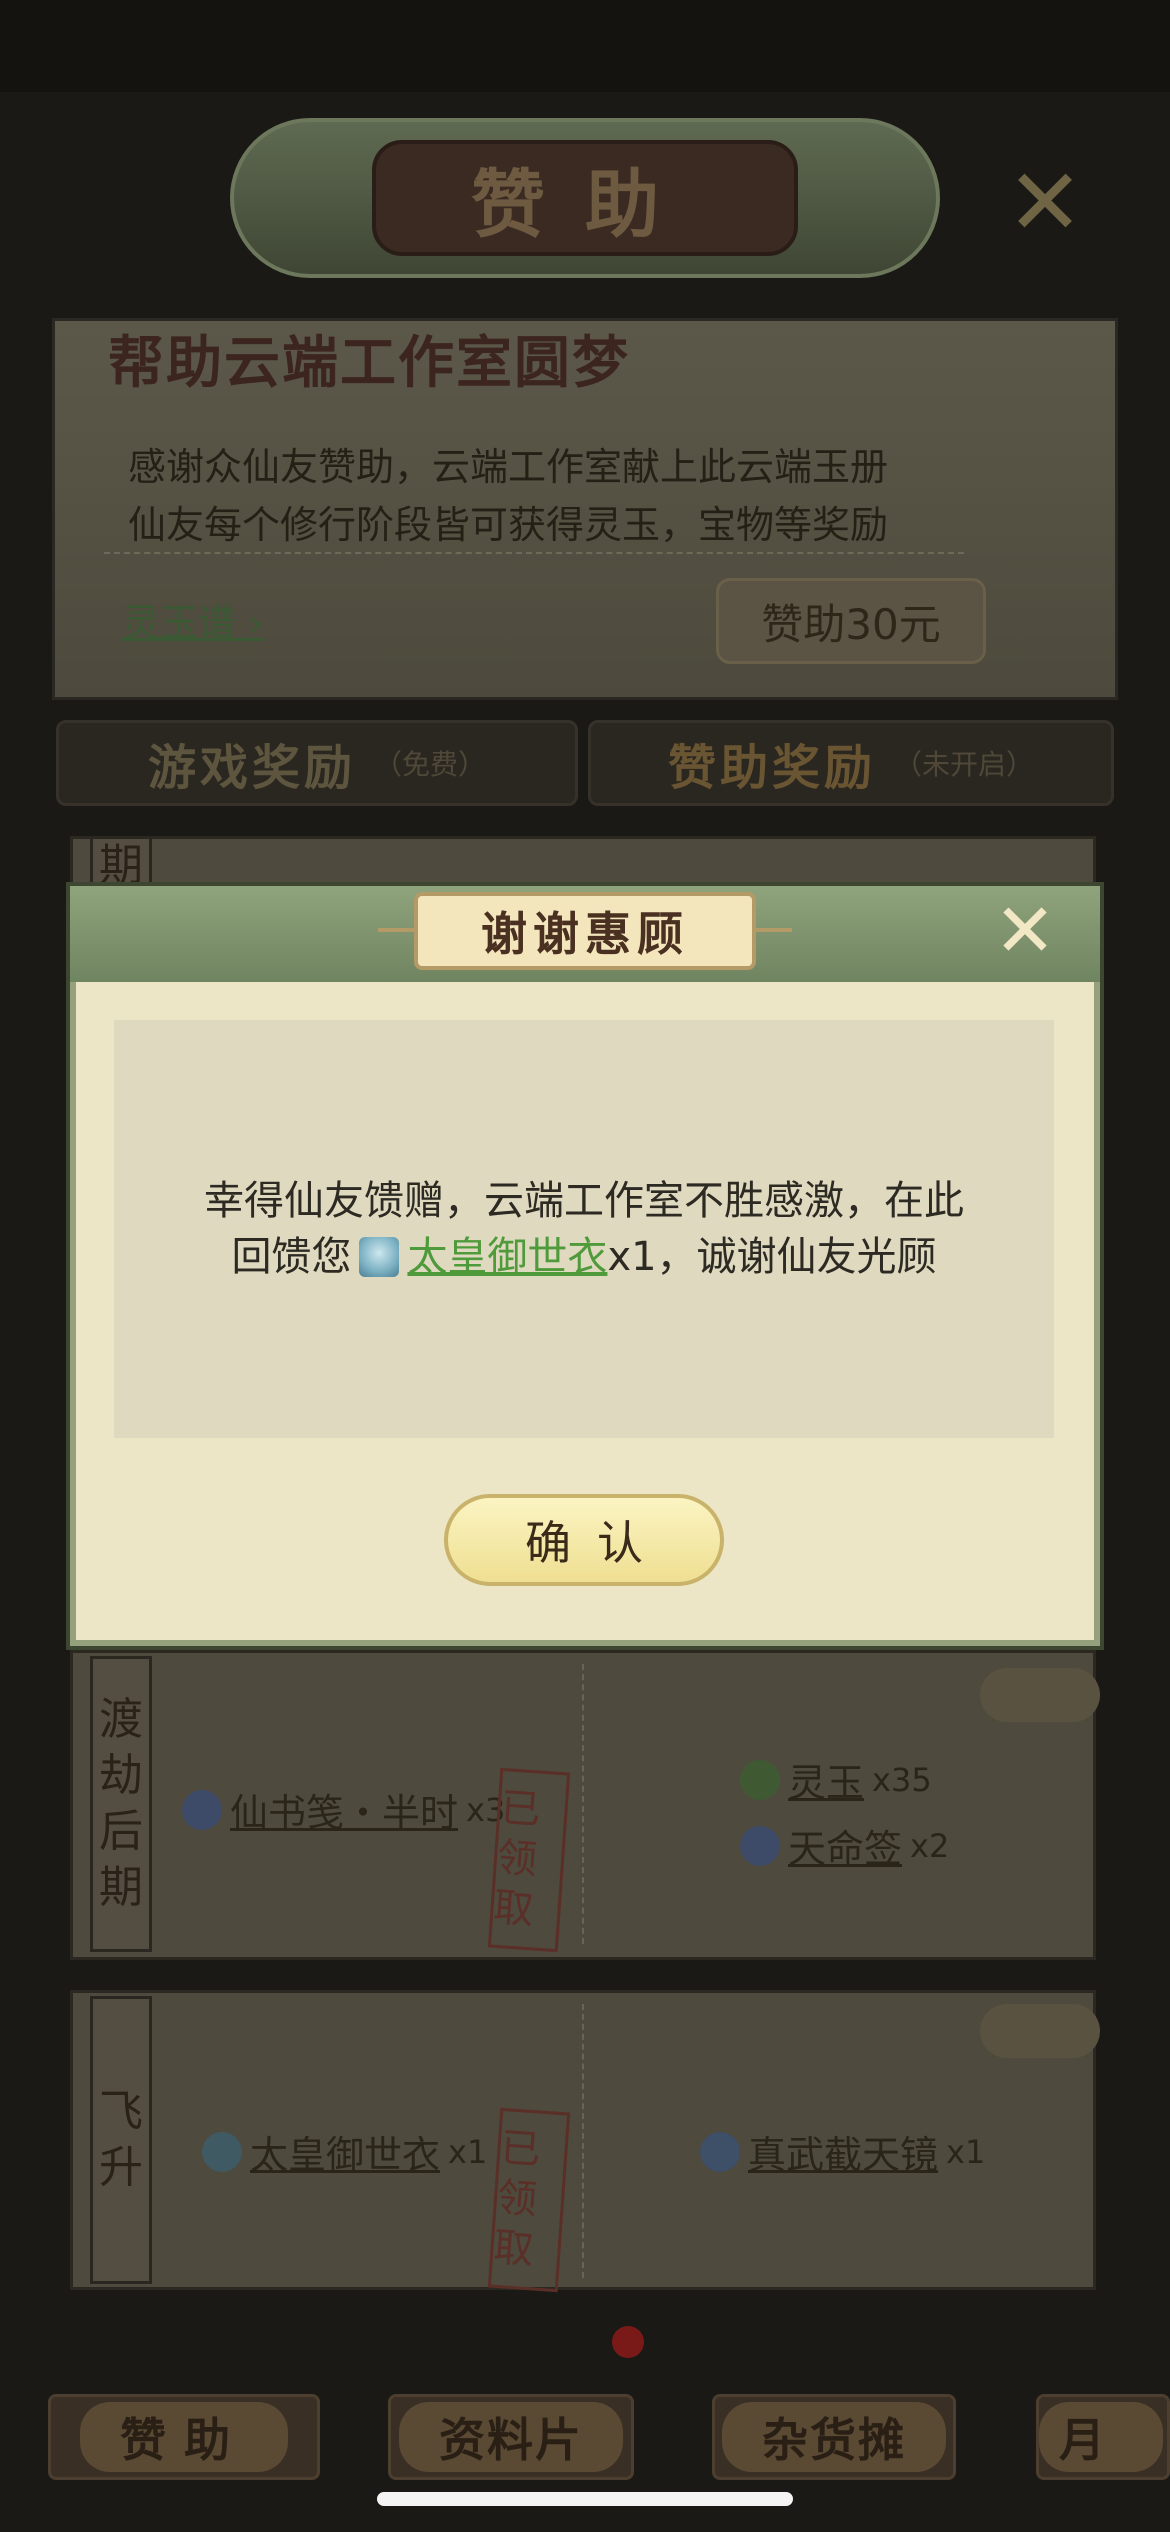  I want to click on page-title-plate: 赞助, so click(585, 198).